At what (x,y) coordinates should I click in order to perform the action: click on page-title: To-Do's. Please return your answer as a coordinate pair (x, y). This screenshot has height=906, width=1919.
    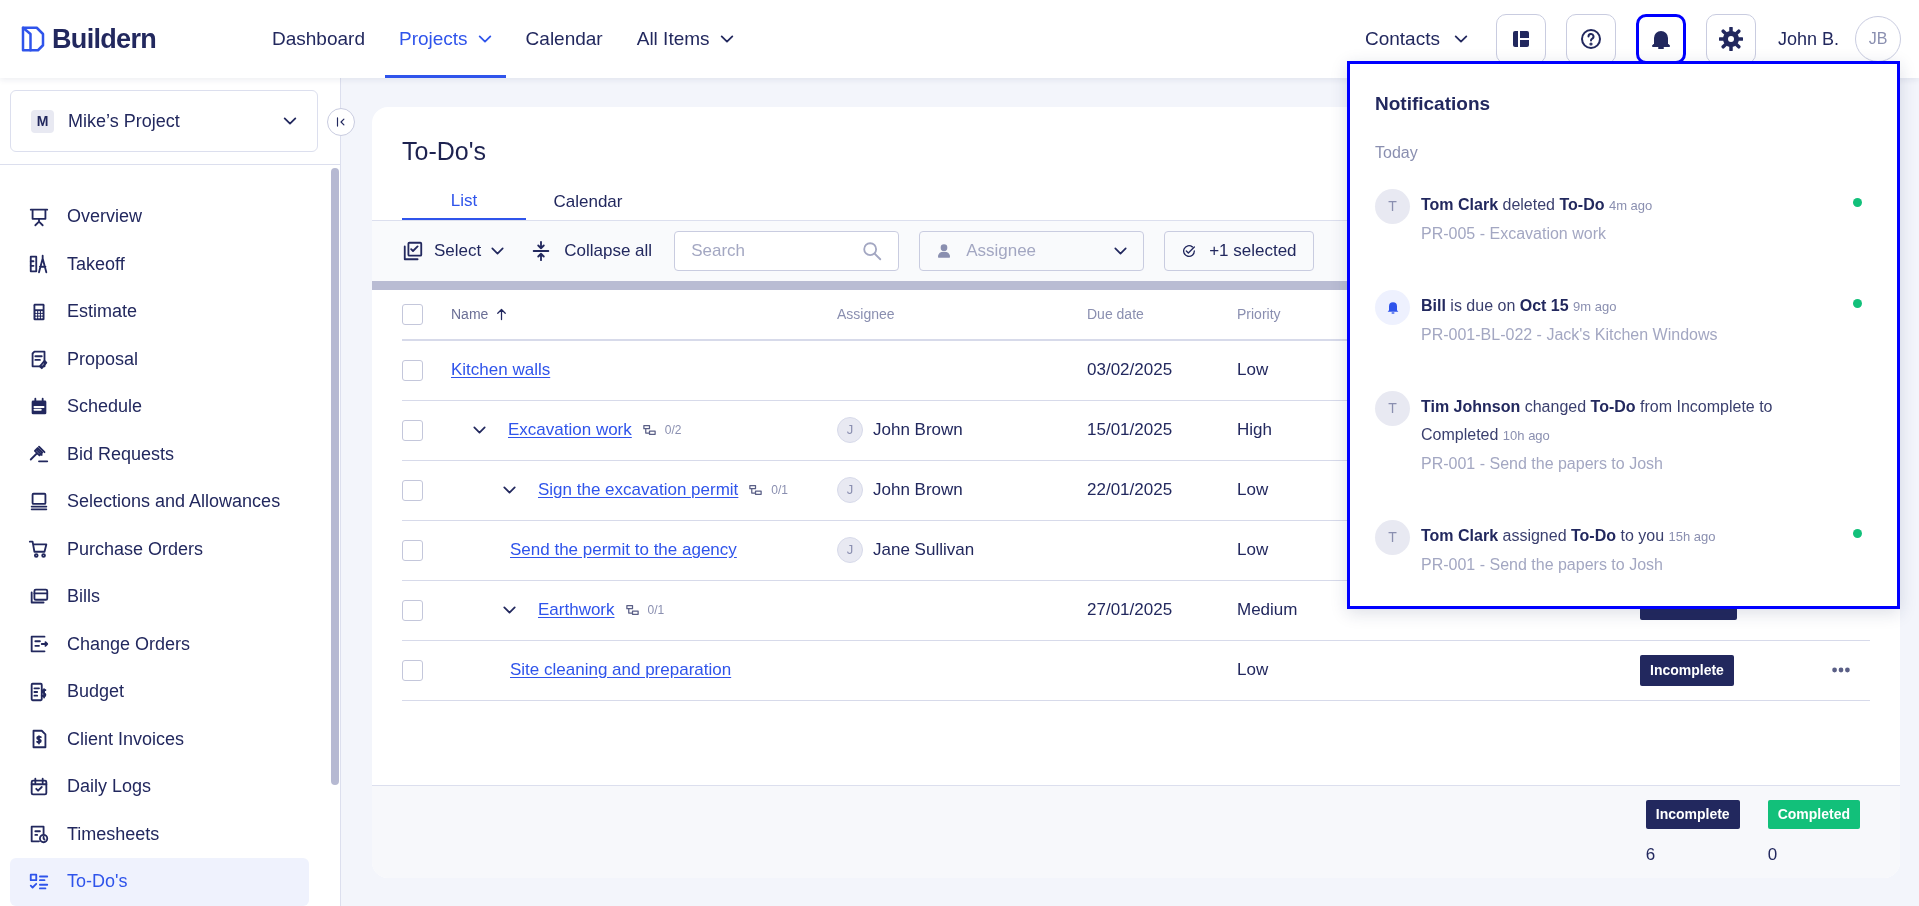
    Looking at the image, I should click on (444, 151).